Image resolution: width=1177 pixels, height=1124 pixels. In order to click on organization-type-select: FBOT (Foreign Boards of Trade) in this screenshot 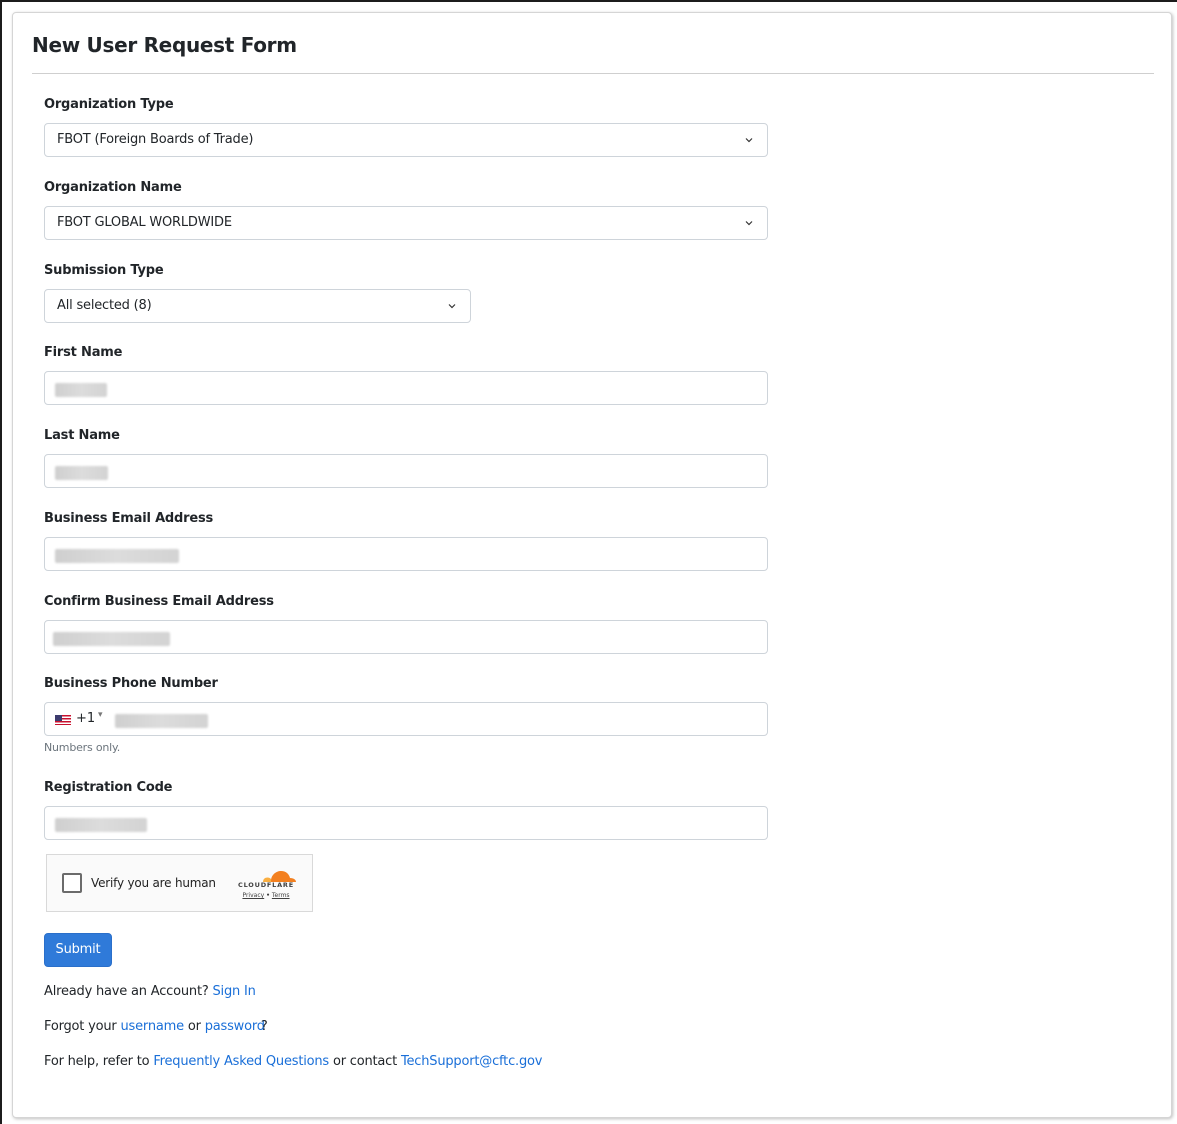, I will do `click(406, 140)`.